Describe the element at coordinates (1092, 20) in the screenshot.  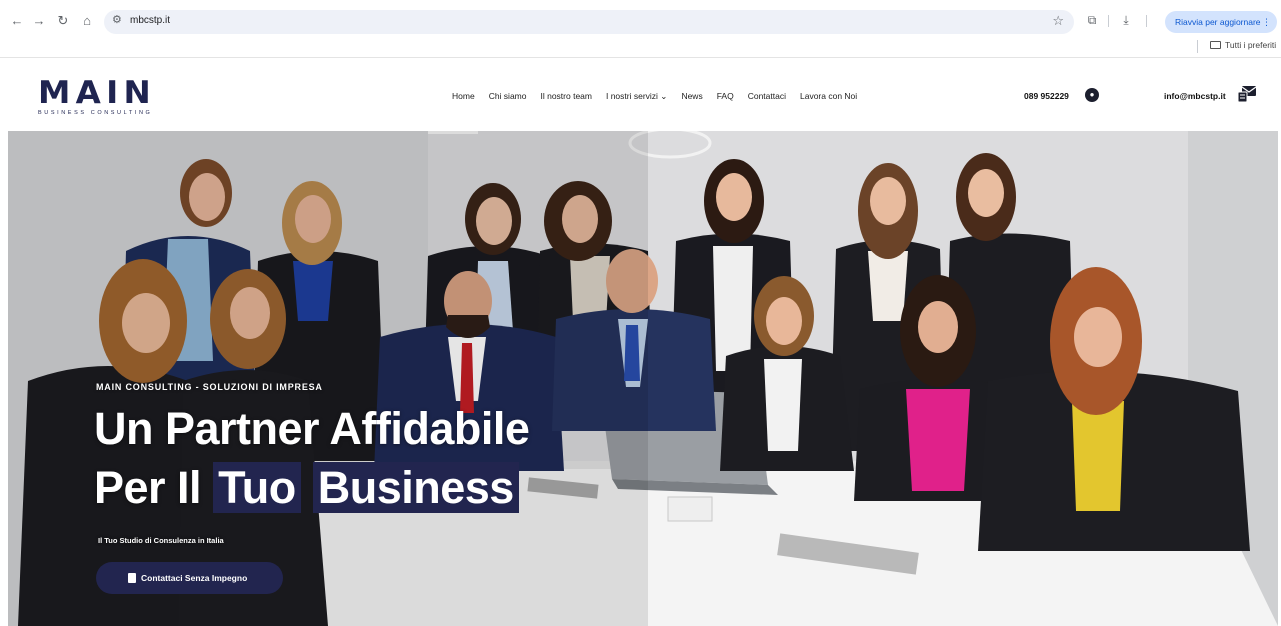
I see `extensions-icon: ⧉` at that location.